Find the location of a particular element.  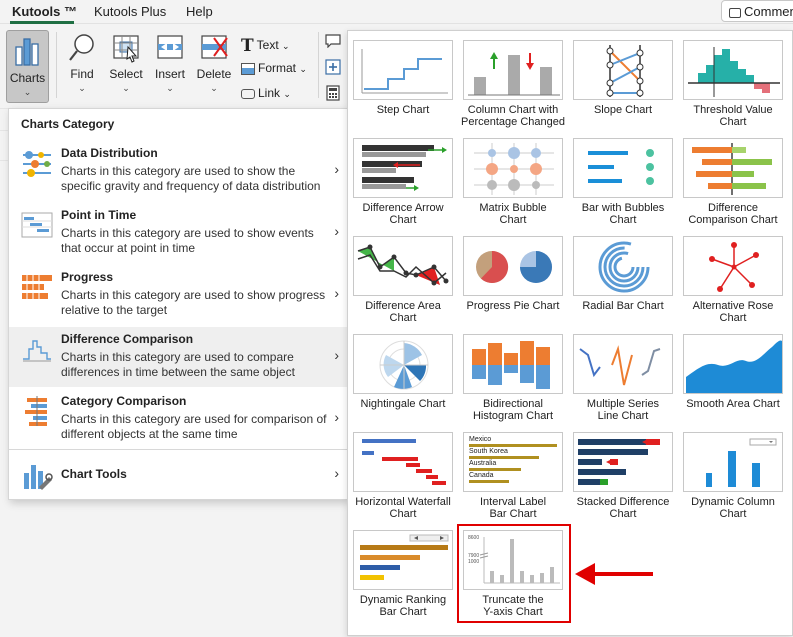

gallery-item-multiple-series-line-chart: Multiple Series Line Chart is located at coordinates (623, 378).